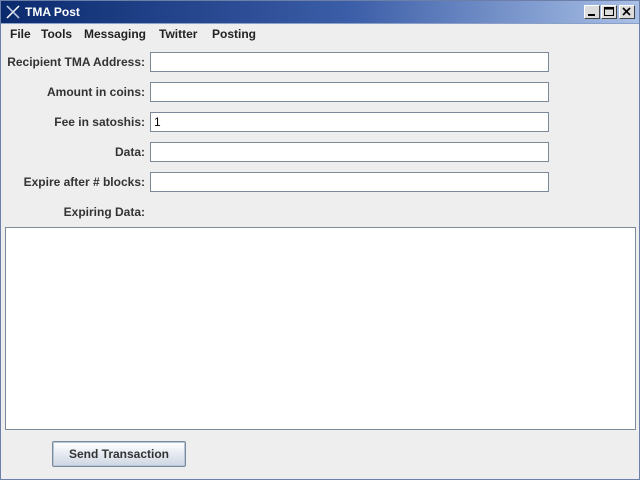 This screenshot has height=480, width=640. I want to click on expire-blocks-input, so click(349, 182).